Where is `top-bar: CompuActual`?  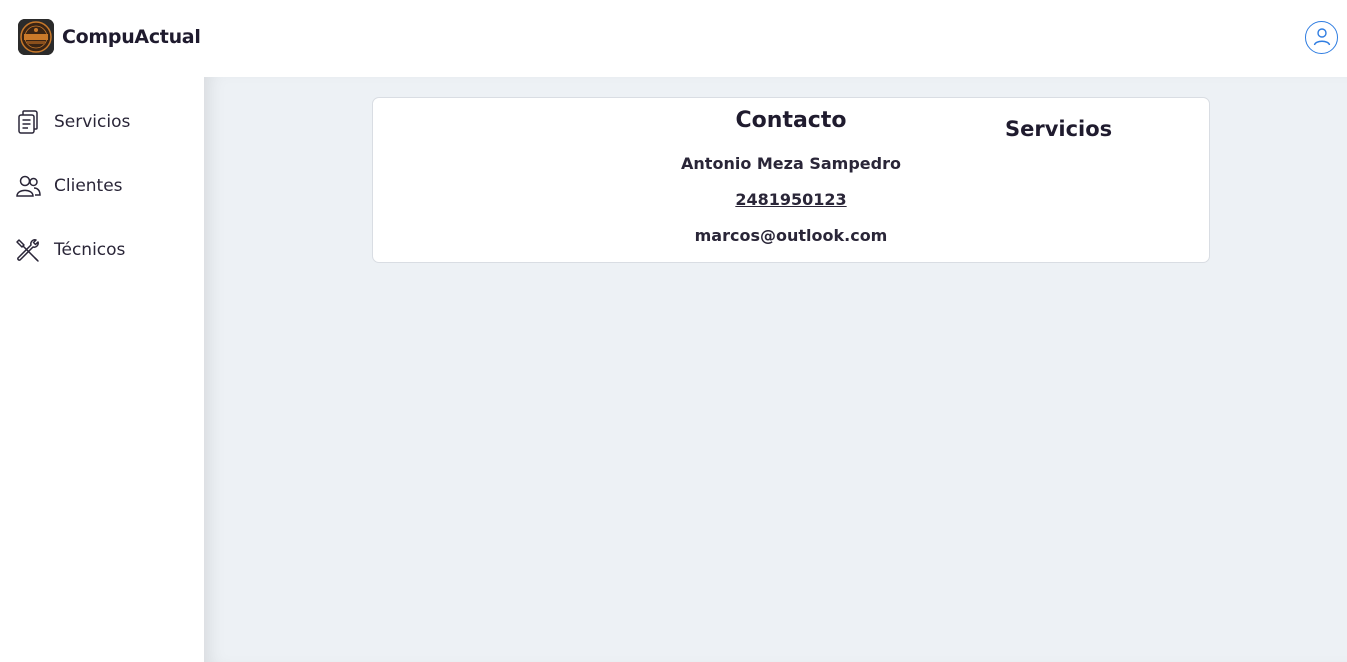 top-bar: CompuActual is located at coordinates (673, 38).